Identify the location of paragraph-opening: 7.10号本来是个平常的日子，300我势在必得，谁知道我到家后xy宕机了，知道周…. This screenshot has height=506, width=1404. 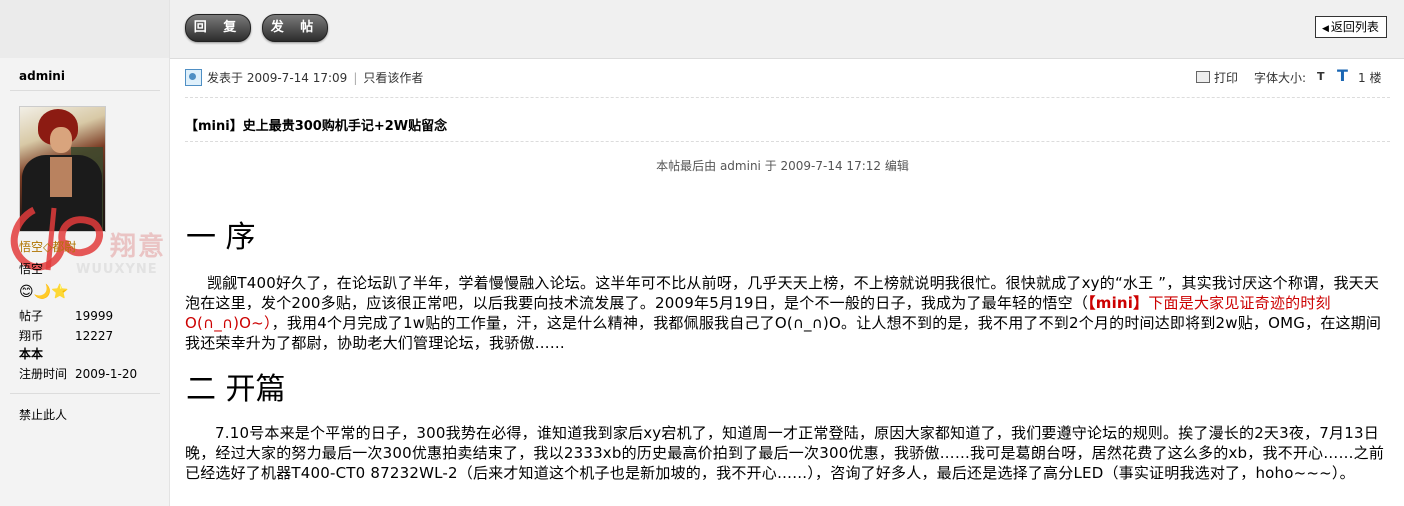
(785, 453).